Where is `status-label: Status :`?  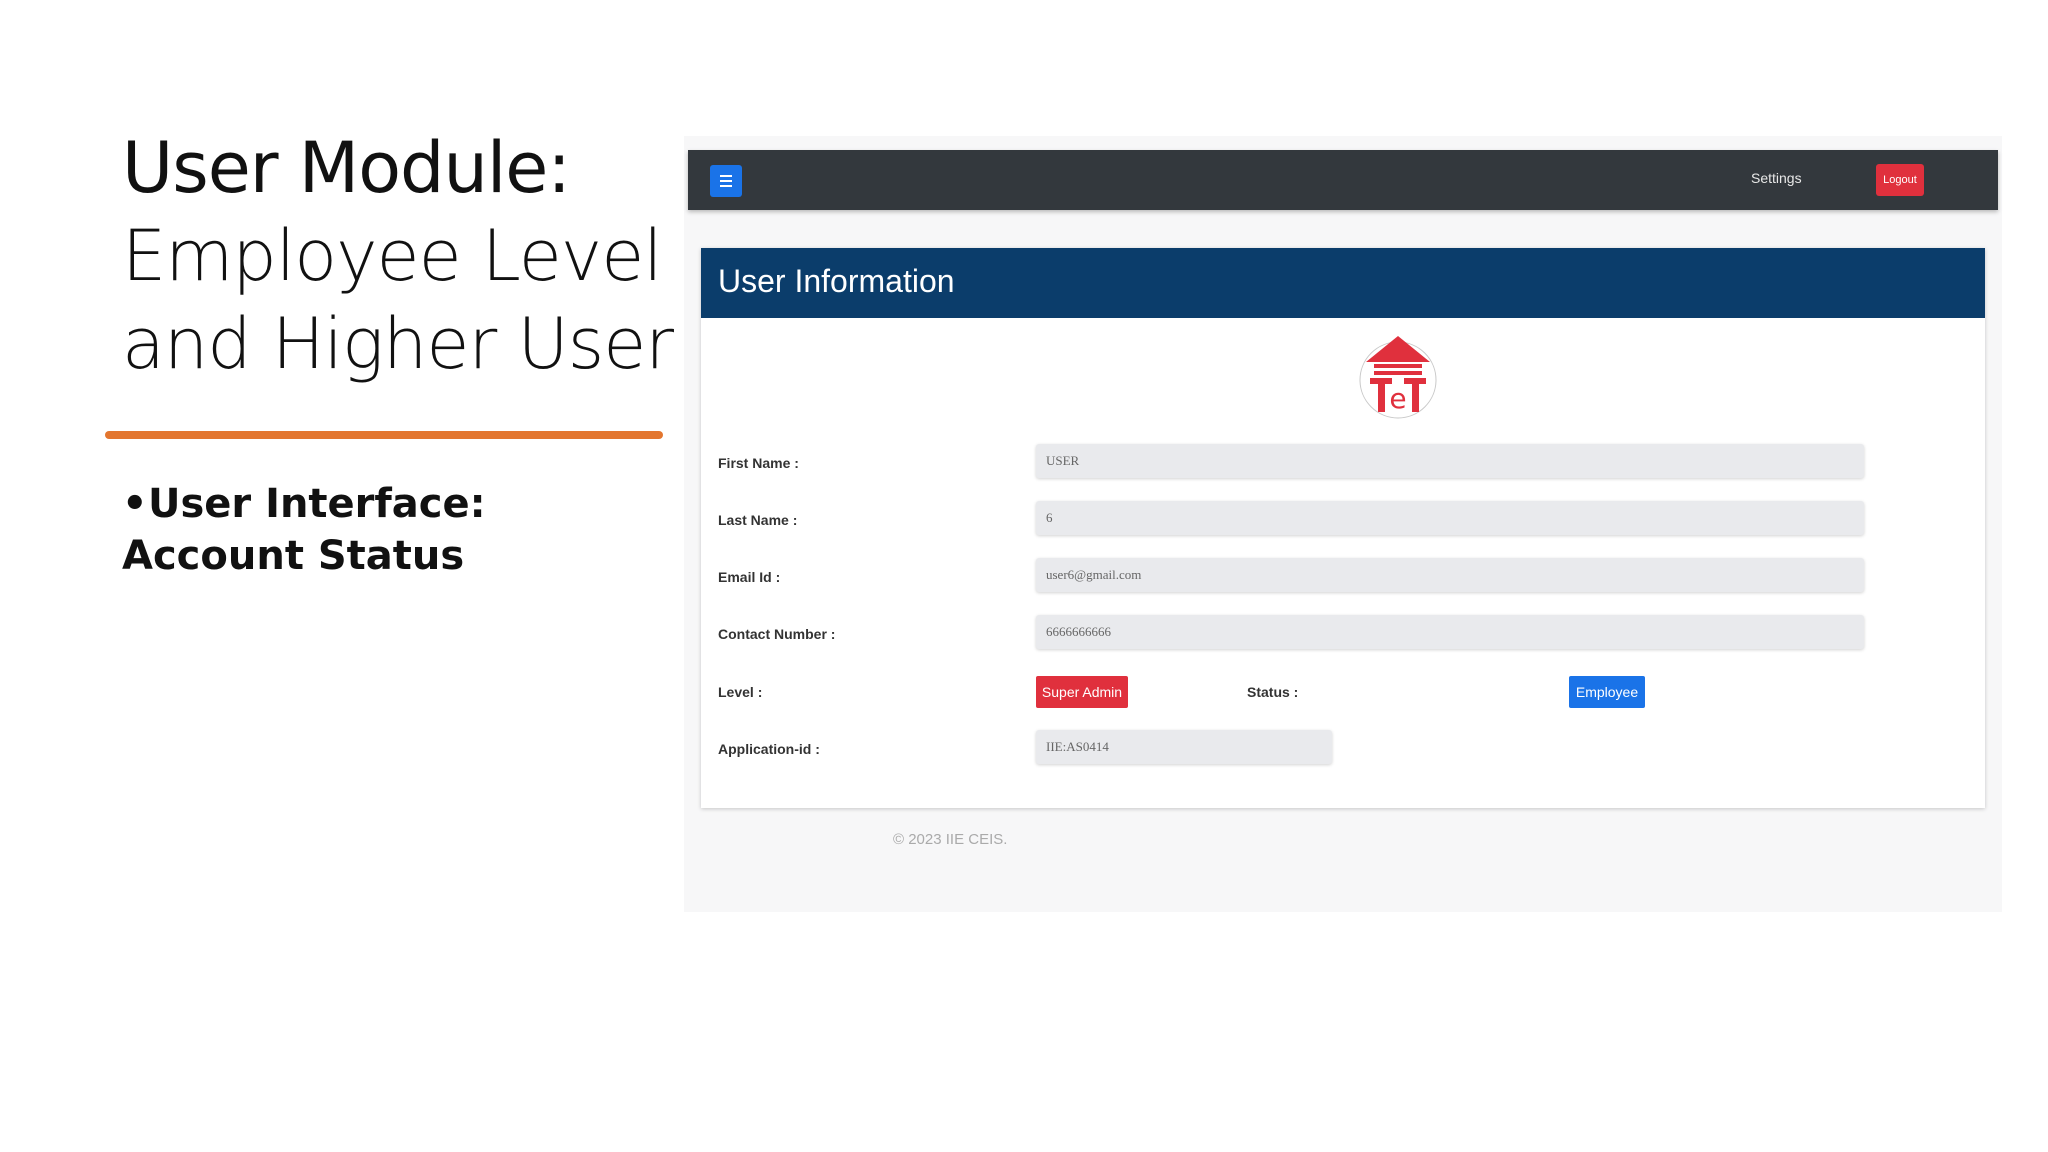
status-label: Status : is located at coordinates (1273, 692).